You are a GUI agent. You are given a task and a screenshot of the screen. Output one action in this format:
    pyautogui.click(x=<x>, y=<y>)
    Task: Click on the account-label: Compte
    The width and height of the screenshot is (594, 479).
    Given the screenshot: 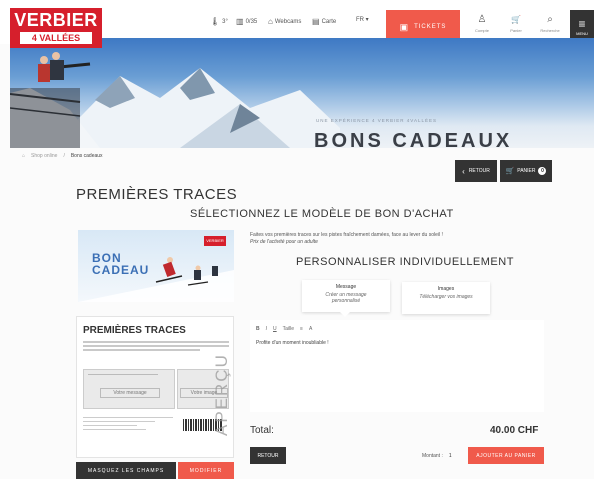 What is the action you would take?
    pyautogui.click(x=481, y=30)
    